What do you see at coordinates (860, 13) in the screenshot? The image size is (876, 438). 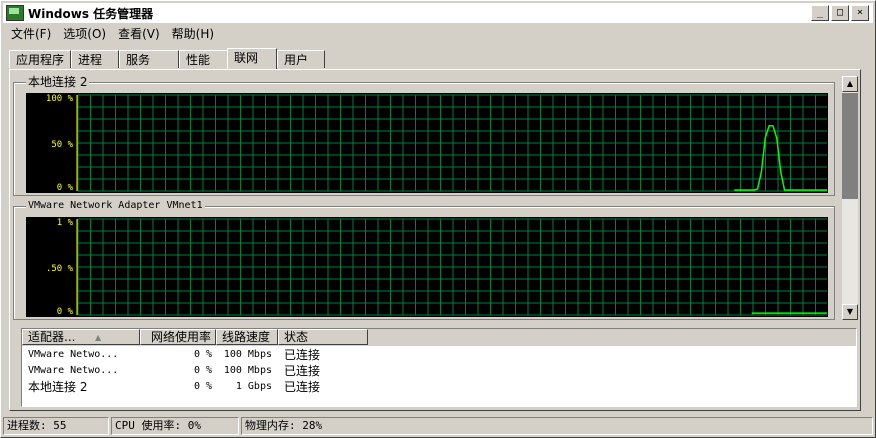 I see `close-button: ×` at bounding box center [860, 13].